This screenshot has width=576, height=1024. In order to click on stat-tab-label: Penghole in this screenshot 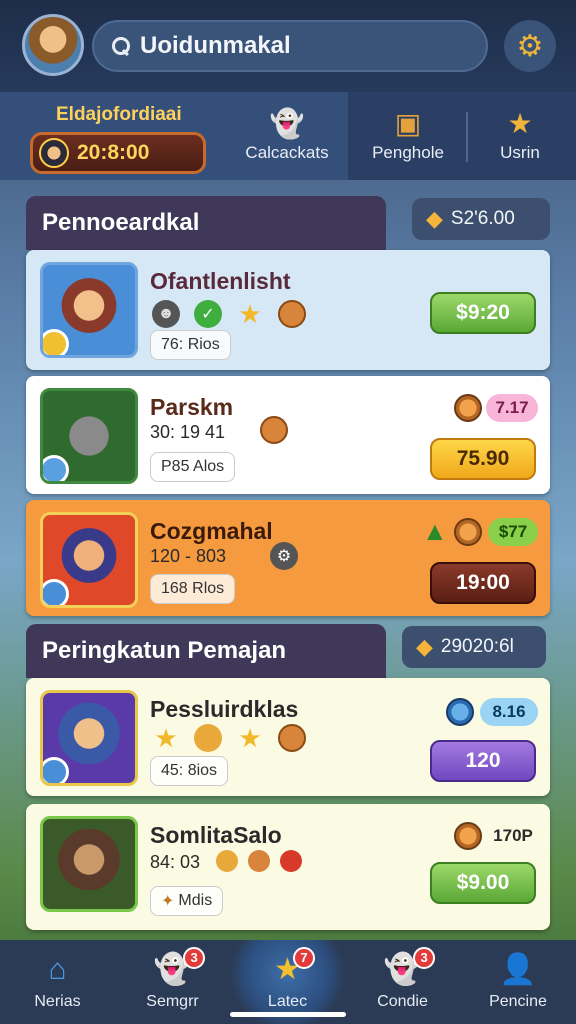, I will do `click(408, 152)`.